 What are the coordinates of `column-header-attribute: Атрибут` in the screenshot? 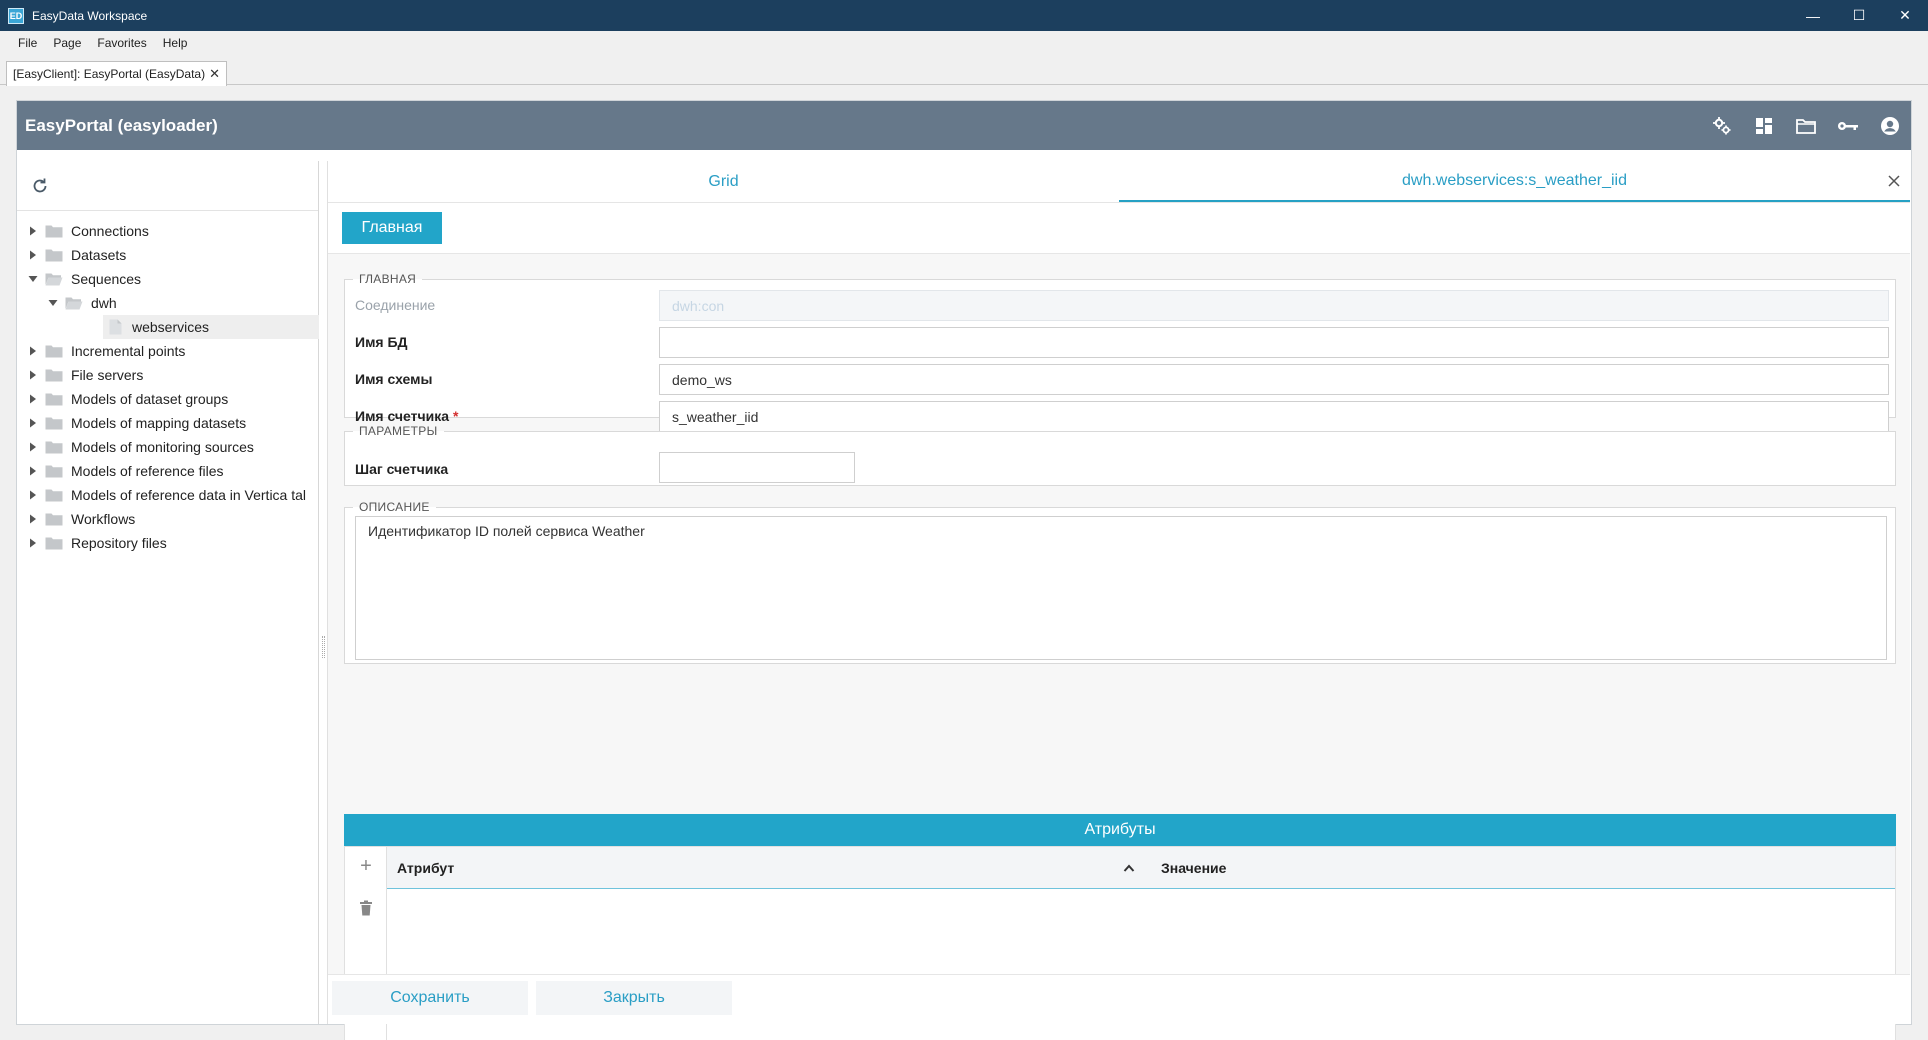 It's located at (425, 868).